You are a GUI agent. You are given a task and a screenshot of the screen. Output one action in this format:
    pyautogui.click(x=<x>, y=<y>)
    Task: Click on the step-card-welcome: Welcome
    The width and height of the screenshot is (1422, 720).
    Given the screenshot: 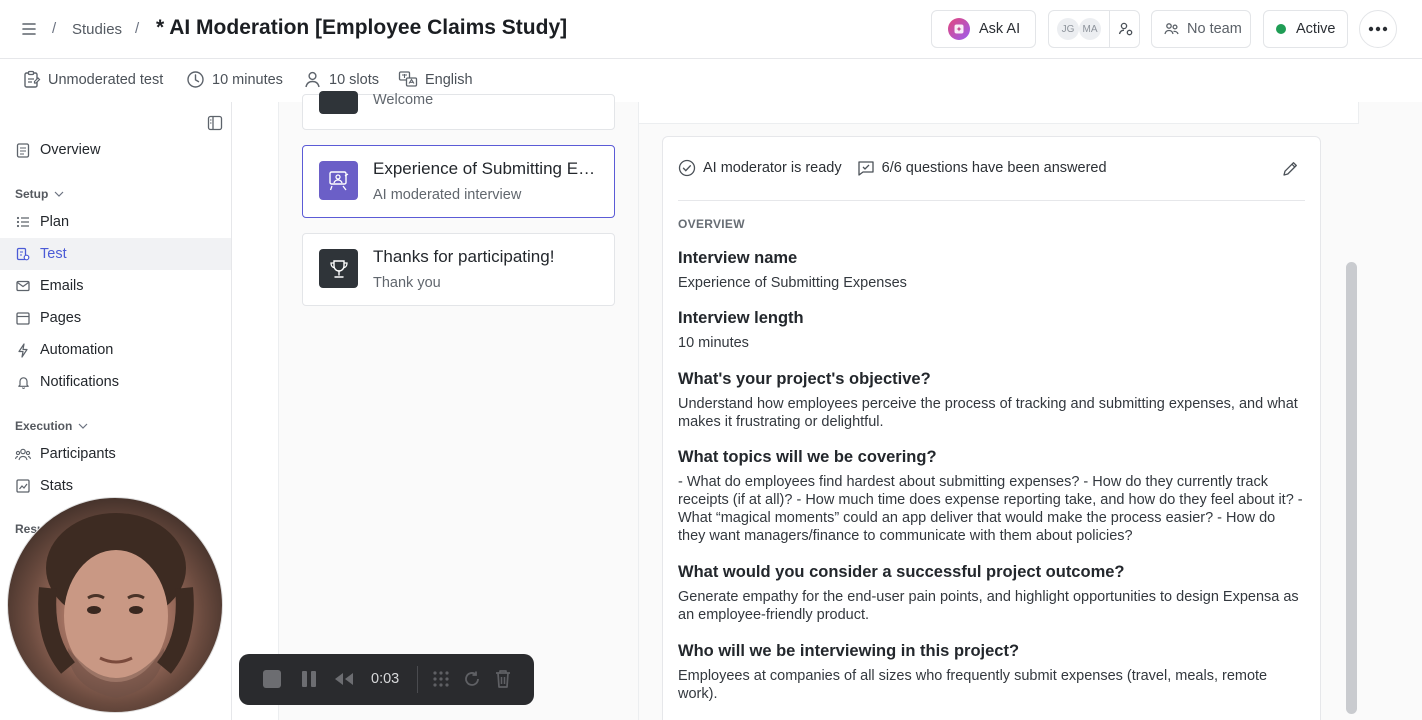 What is the action you would take?
    pyautogui.click(x=458, y=110)
    